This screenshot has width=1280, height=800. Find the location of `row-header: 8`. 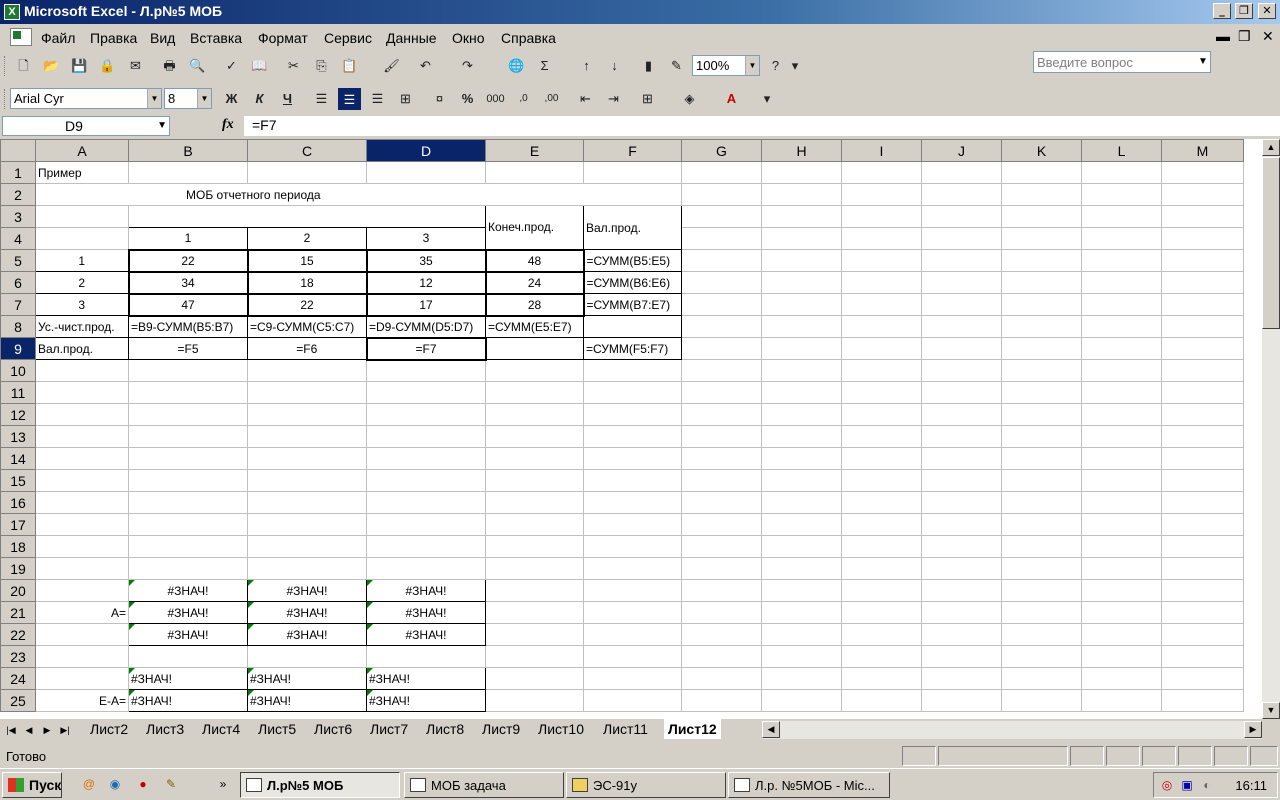

row-header: 8 is located at coordinates (18, 326).